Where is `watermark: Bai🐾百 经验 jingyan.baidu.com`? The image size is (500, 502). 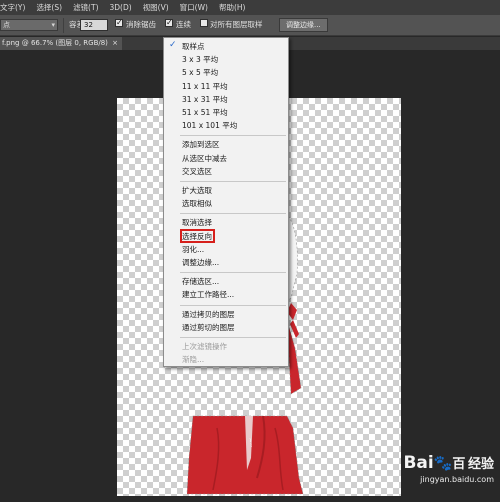 watermark: Bai🐾百 经验 jingyan.baidu.com is located at coordinates (448, 468).